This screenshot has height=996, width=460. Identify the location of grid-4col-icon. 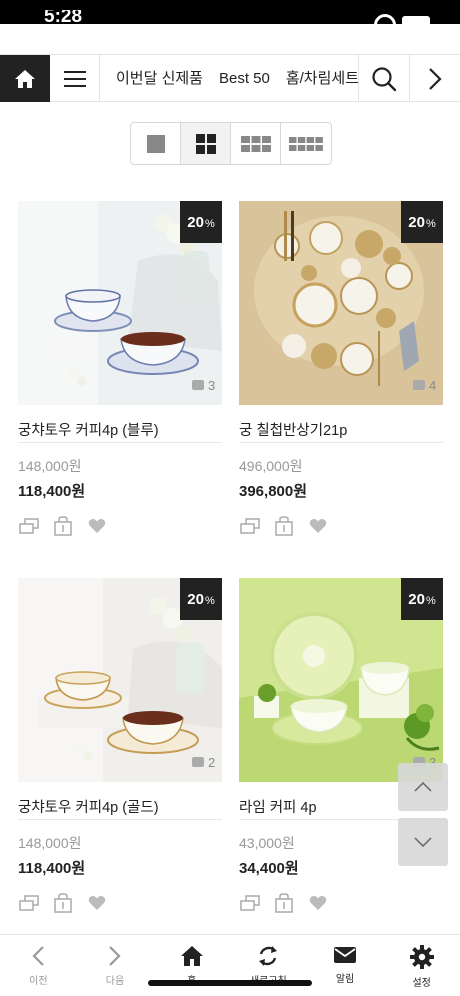
(306, 143).